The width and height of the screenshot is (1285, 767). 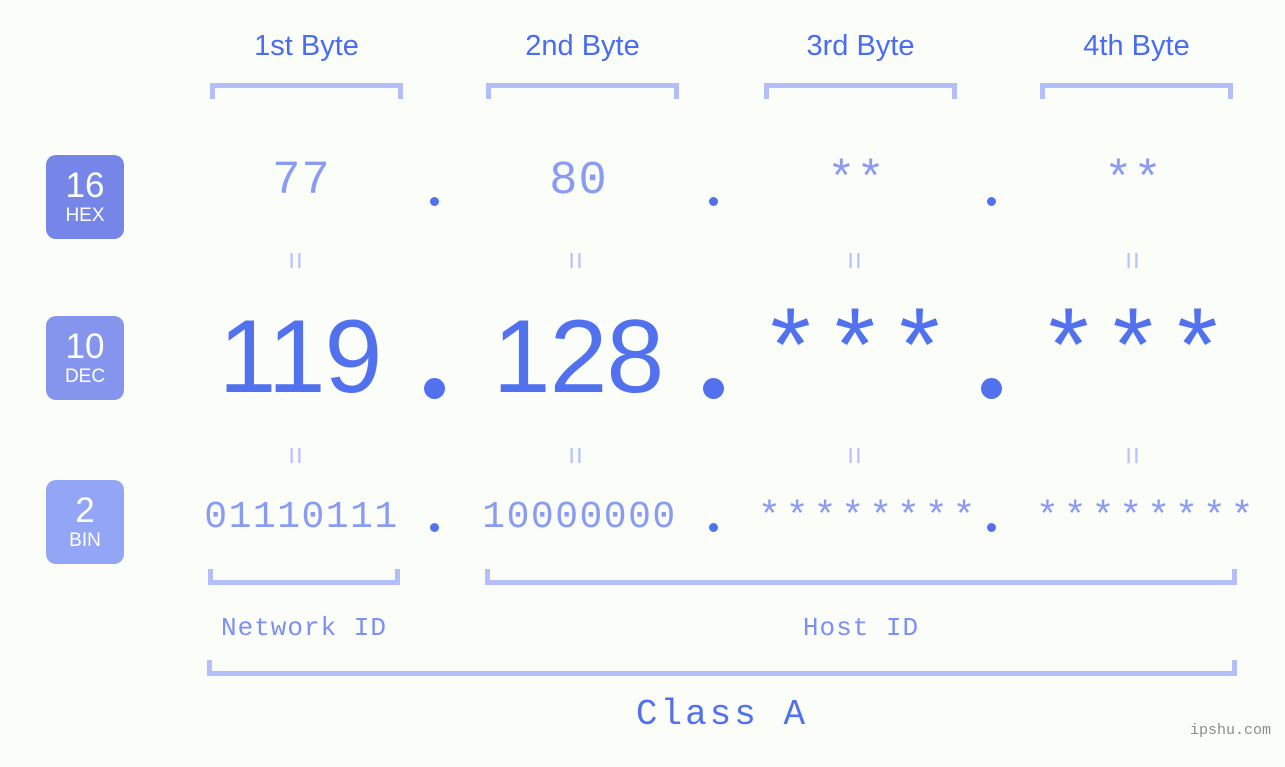 I want to click on network-id-label: Network ID, so click(x=304, y=628).